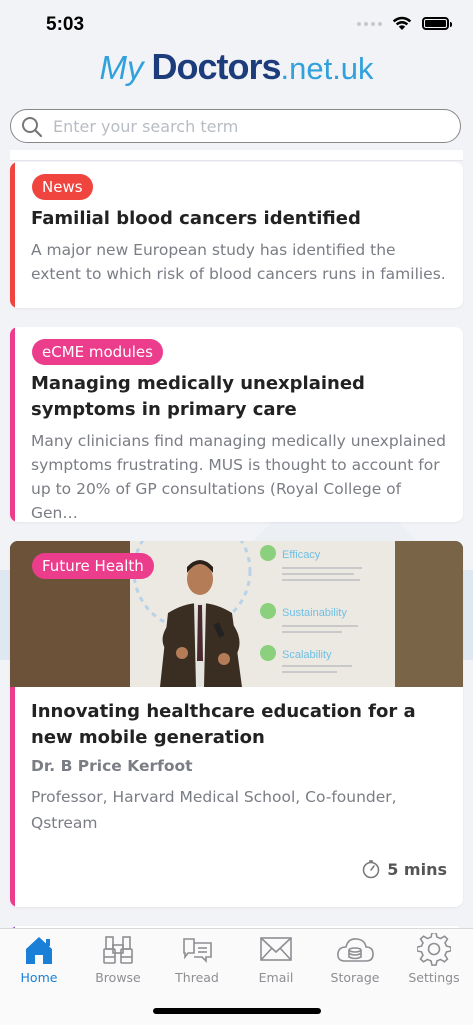  Describe the element at coordinates (434, 977) in the screenshot. I see `tab-label: Settings` at that location.